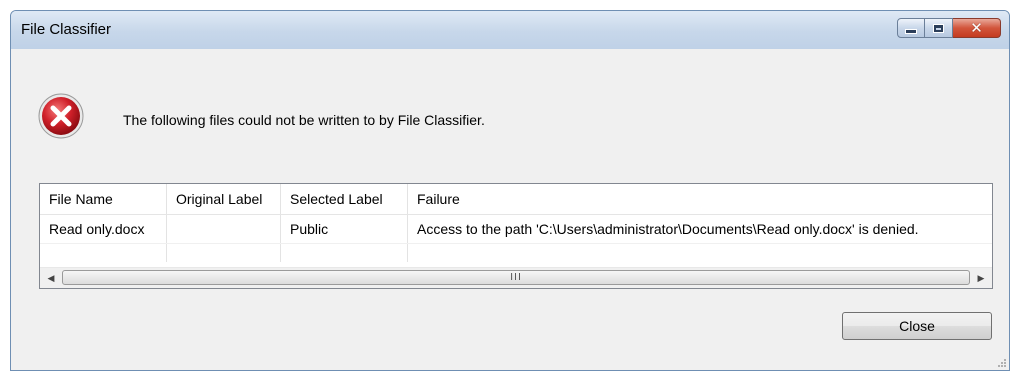  I want to click on window-title: File Classifier, so click(66, 29).